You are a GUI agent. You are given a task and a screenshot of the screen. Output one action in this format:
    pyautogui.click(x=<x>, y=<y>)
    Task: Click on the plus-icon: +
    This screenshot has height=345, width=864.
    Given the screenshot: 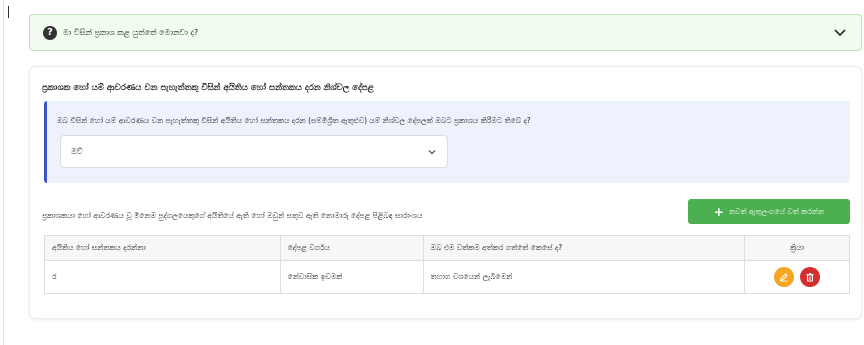 What is the action you would take?
    pyautogui.click(x=718, y=211)
    